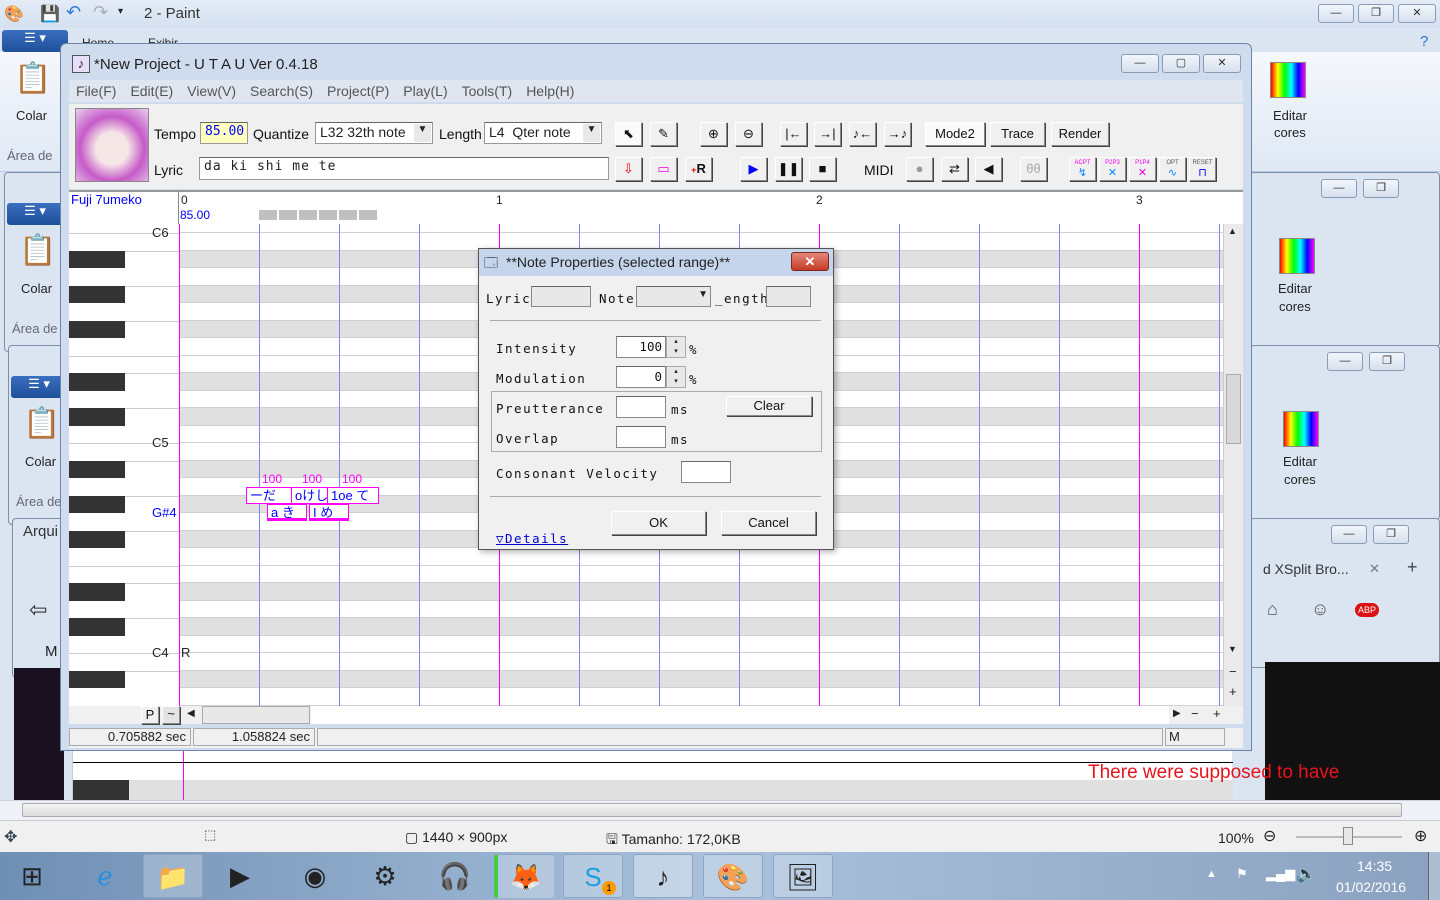 Image resolution: width=1440 pixels, height=900 pixels. Describe the element at coordinates (822, 169) in the screenshot. I see `stop-button: ■` at that location.